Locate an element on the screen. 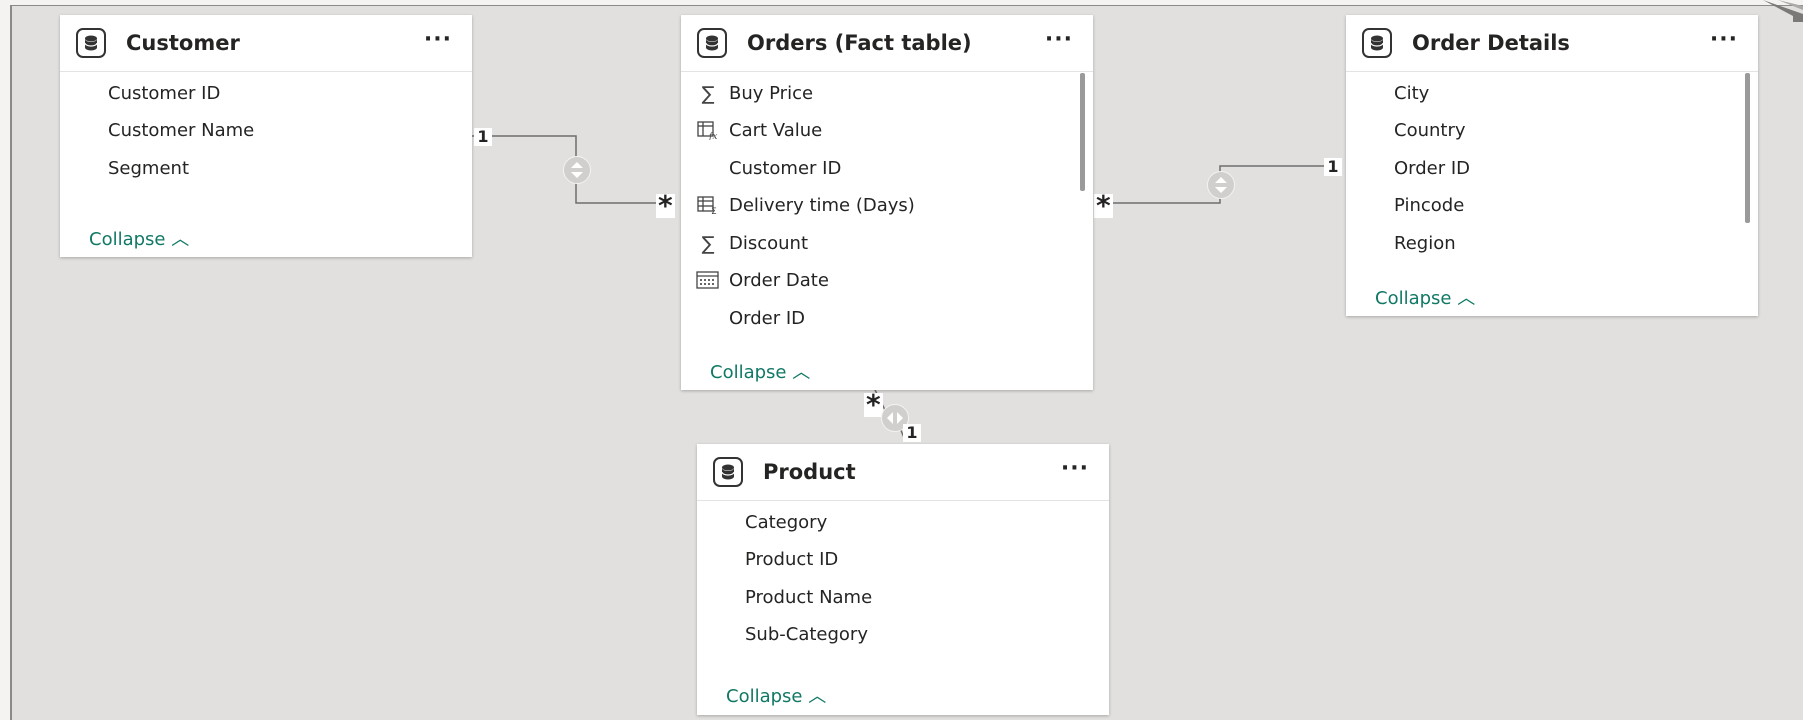 This screenshot has width=1803, height=720. field-label: Buy Price is located at coordinates (771, 93).